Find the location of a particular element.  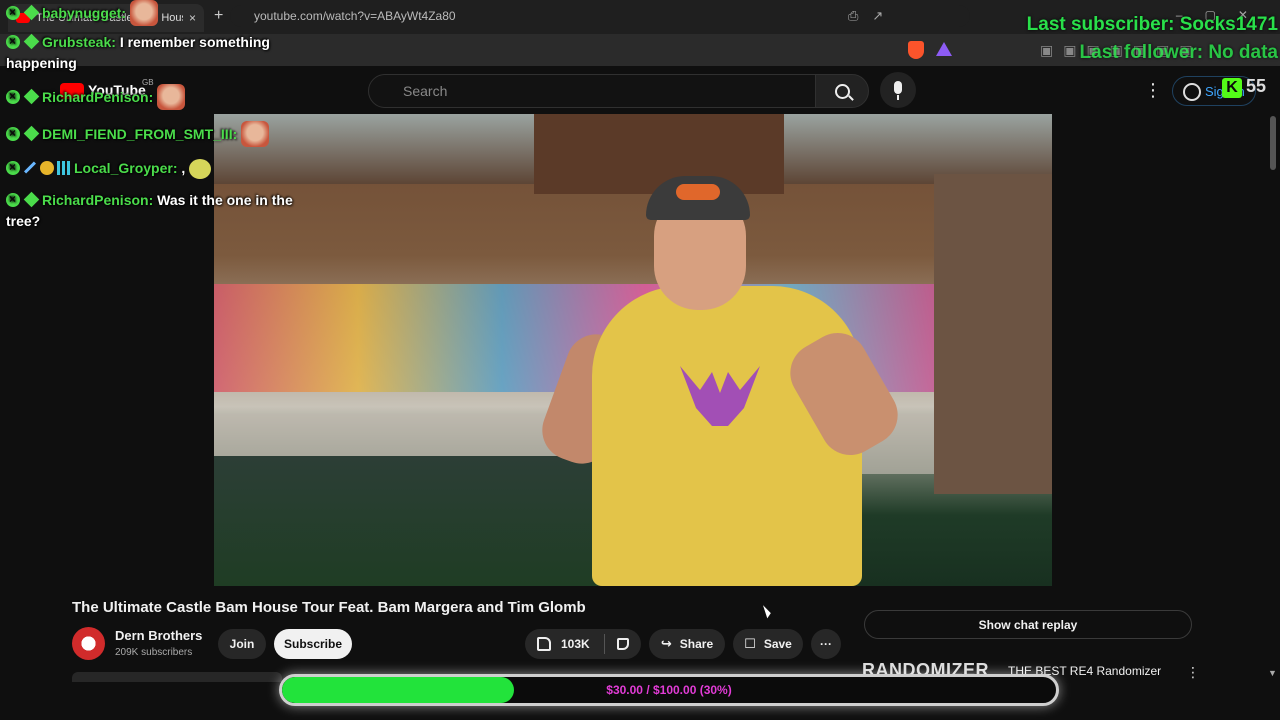

address-bar-icons: ⎙↗ is located at coordinates (872, 16).